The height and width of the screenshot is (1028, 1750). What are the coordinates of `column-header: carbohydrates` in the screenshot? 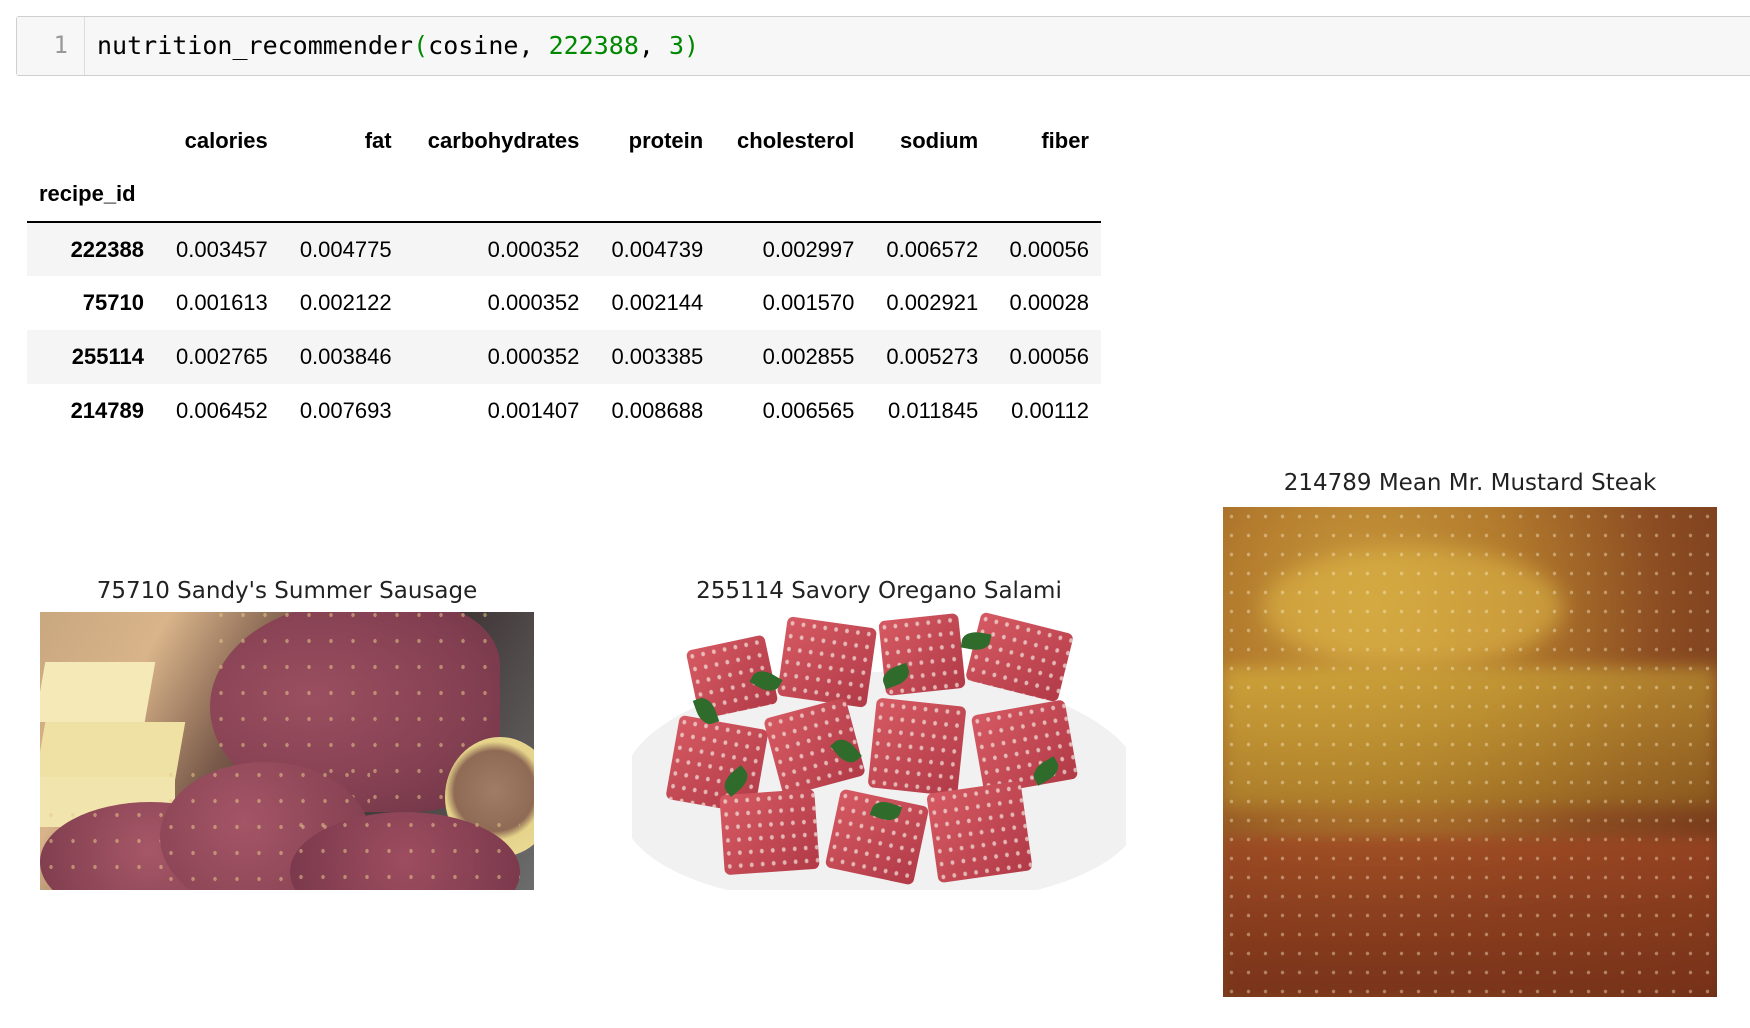 It's located at (503, 140).